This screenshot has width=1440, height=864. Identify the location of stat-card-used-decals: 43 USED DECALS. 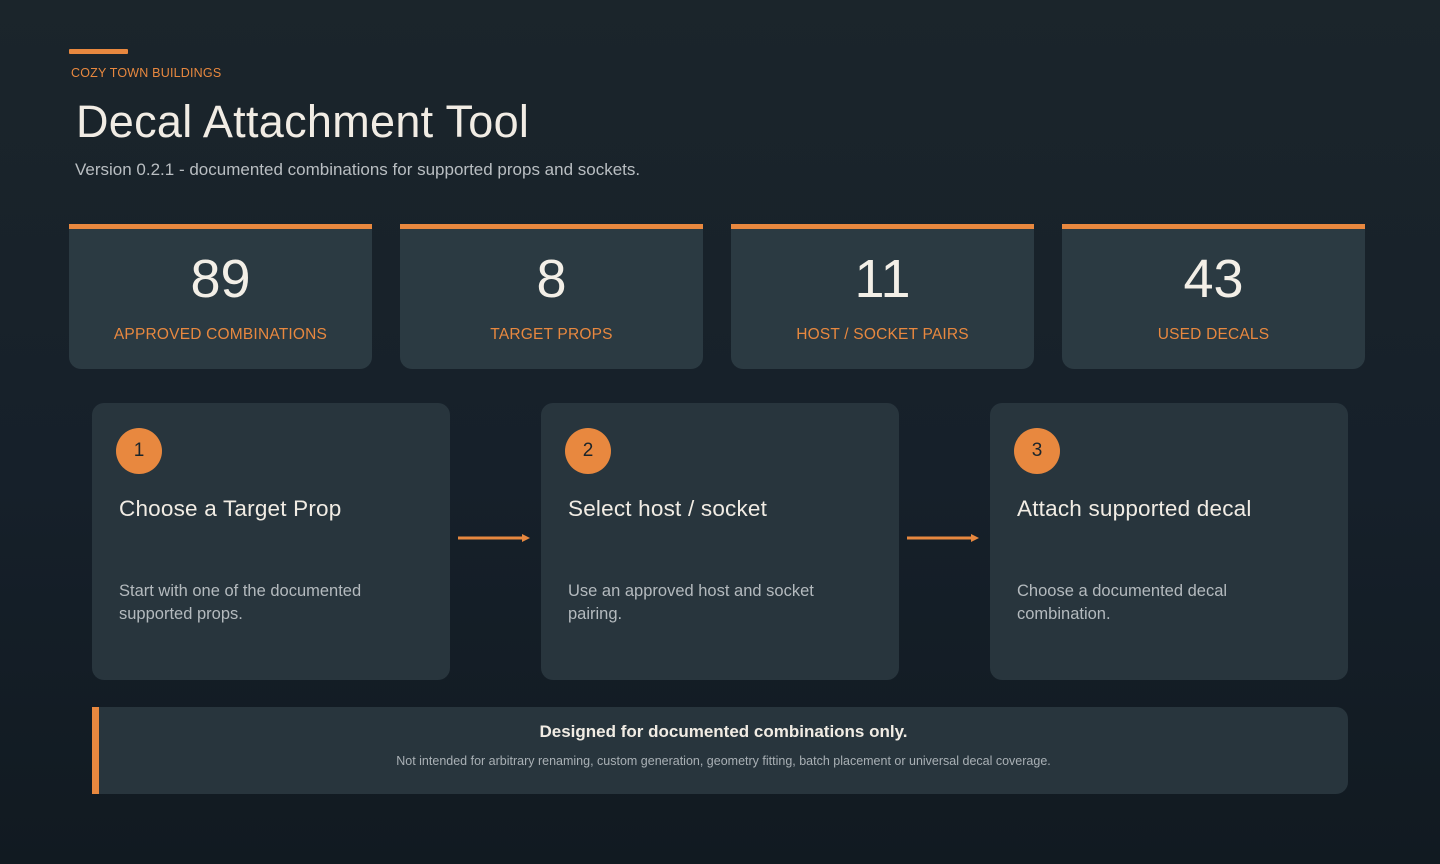
(1213, 296).